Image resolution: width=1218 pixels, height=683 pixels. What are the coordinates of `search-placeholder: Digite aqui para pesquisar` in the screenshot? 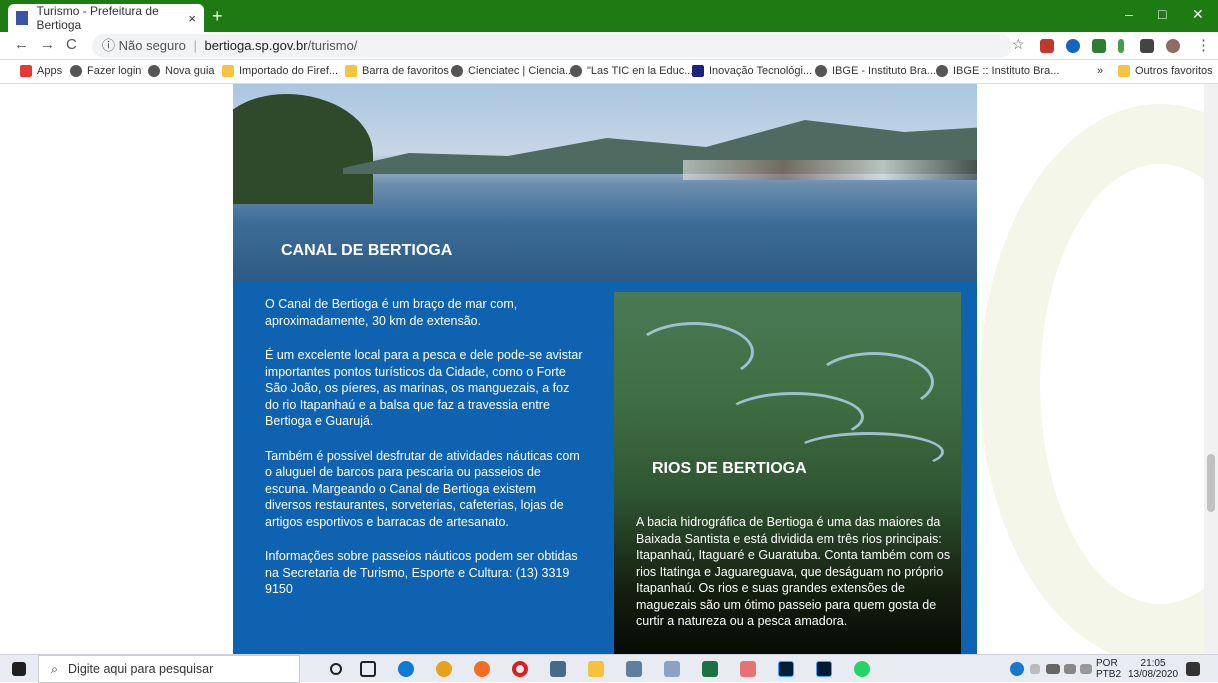 It's located at (141, 669).